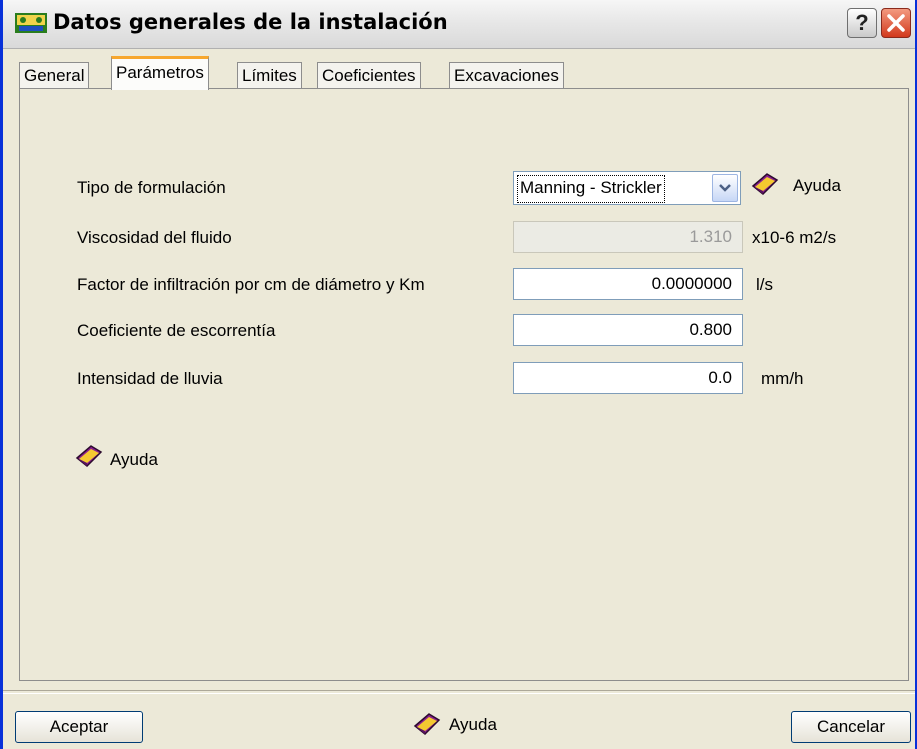 Image resolution: width=917 pixels, height=749 pixels. What do you see at coordinates (176, 330) in the screenshot?
I see `runoff-label: Coeficiente de escorrentía` at bounding box center [176, 330].